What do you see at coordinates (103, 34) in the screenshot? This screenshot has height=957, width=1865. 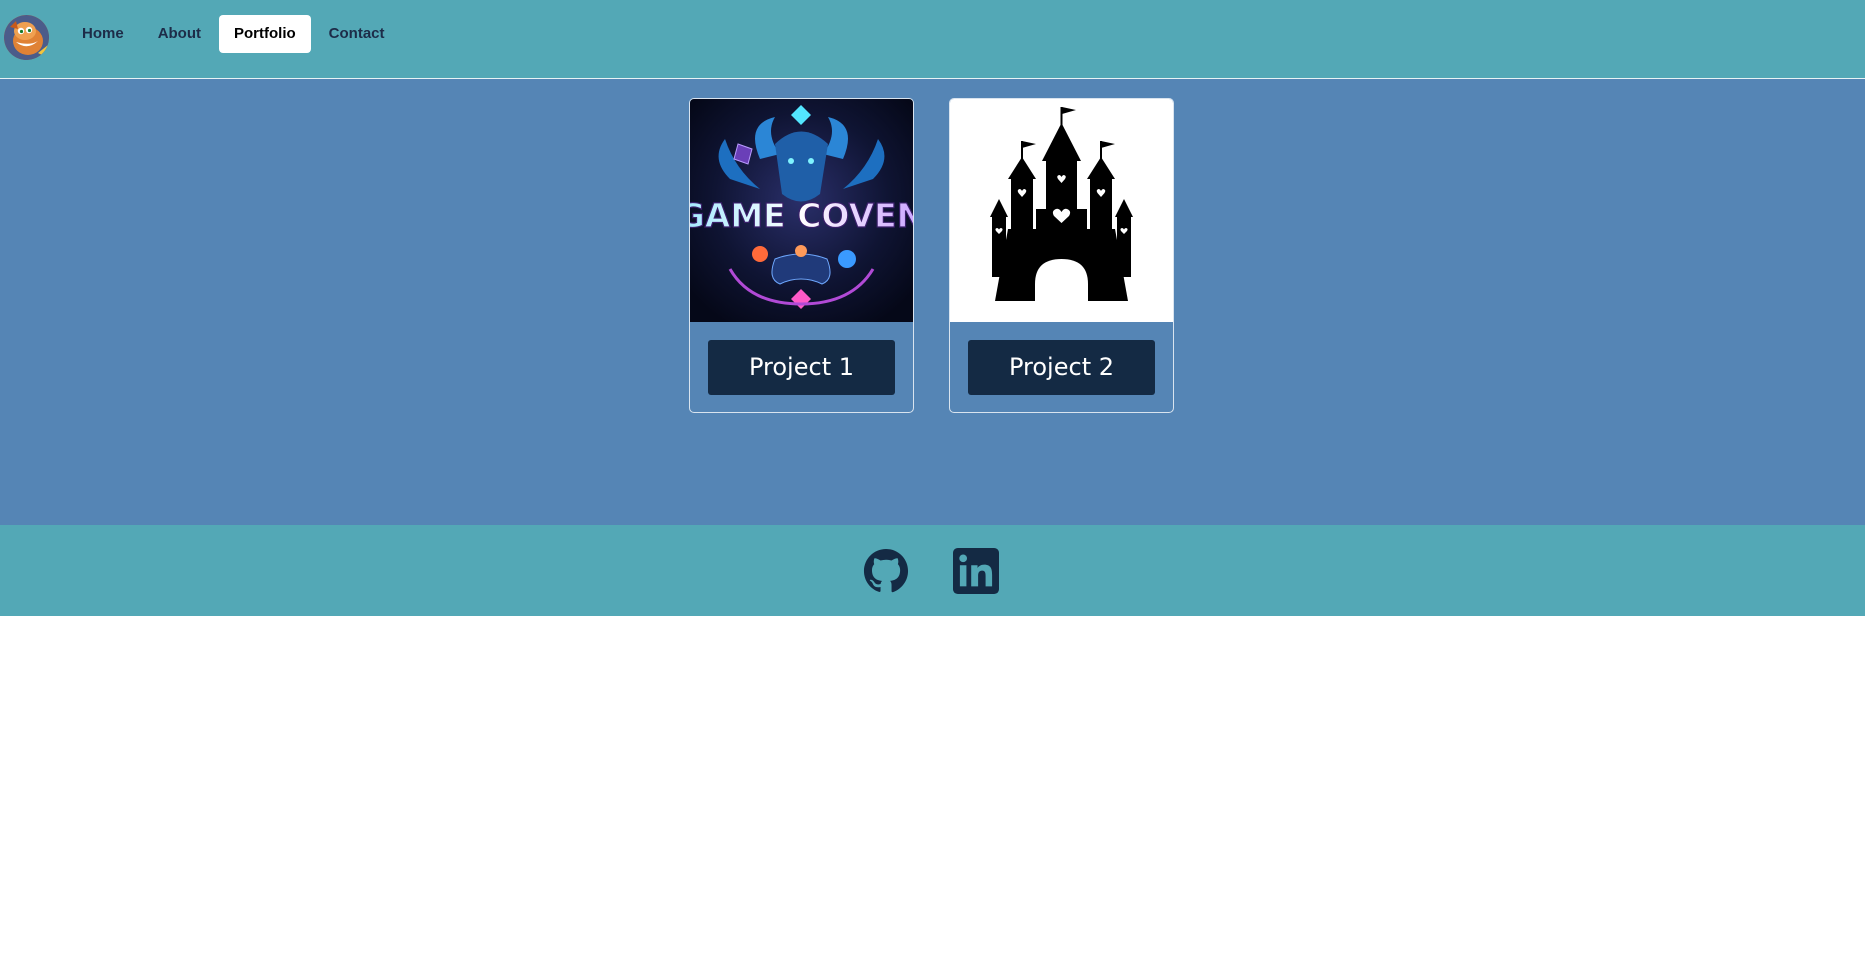 I see `nav-home: Home` at bounding box center [103, 34].